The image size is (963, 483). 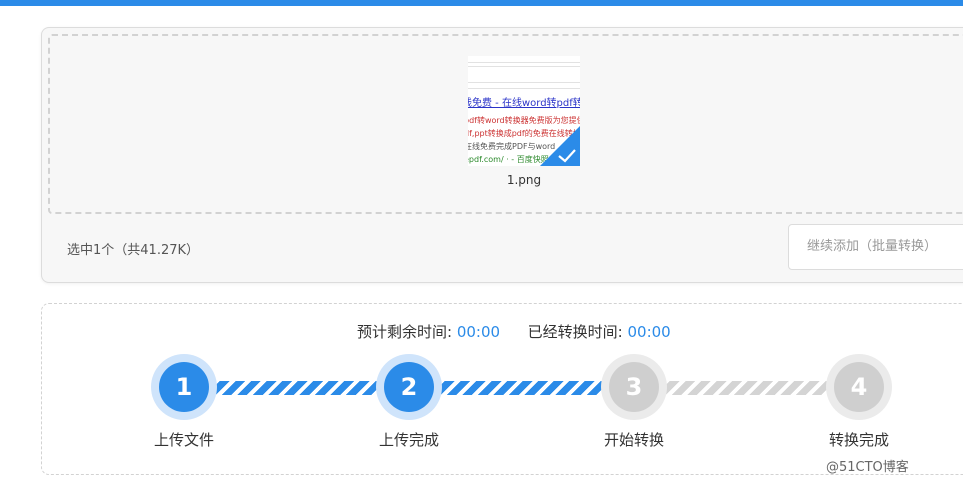 I want to click on step-1-number: 1, so click(x=184, y=387).